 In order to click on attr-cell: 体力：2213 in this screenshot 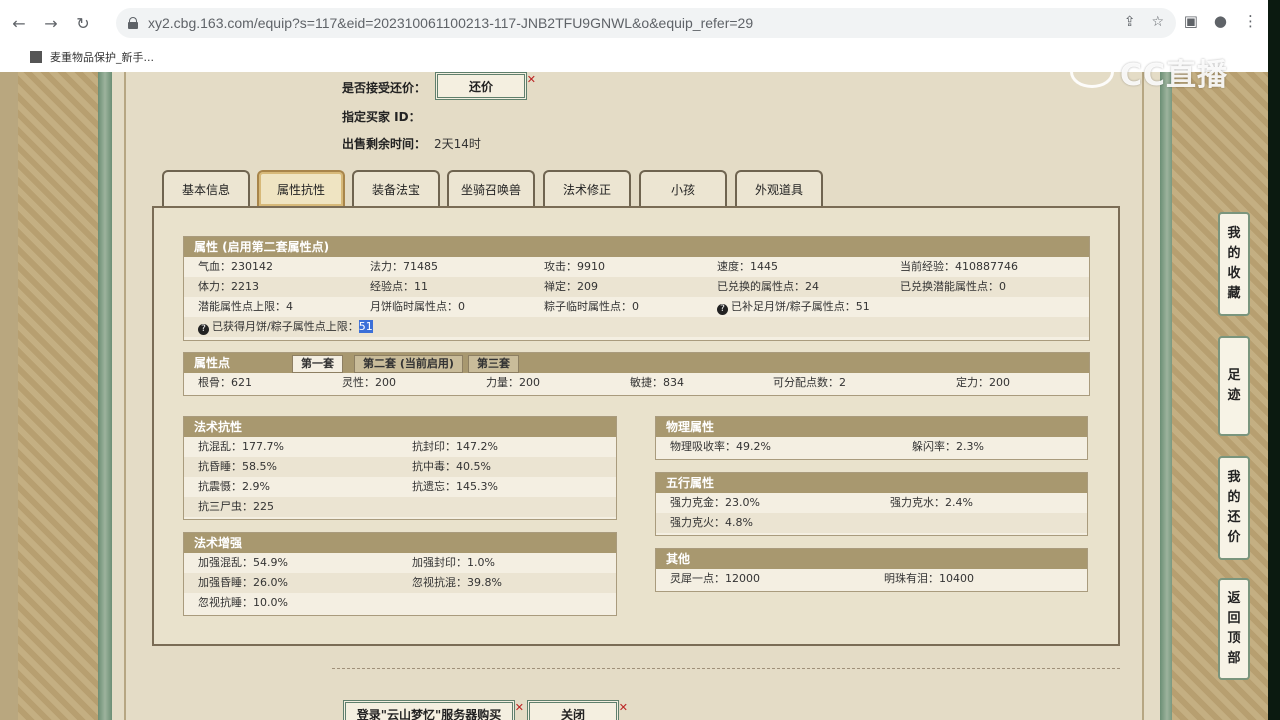, I will do `click(228, 286)`.